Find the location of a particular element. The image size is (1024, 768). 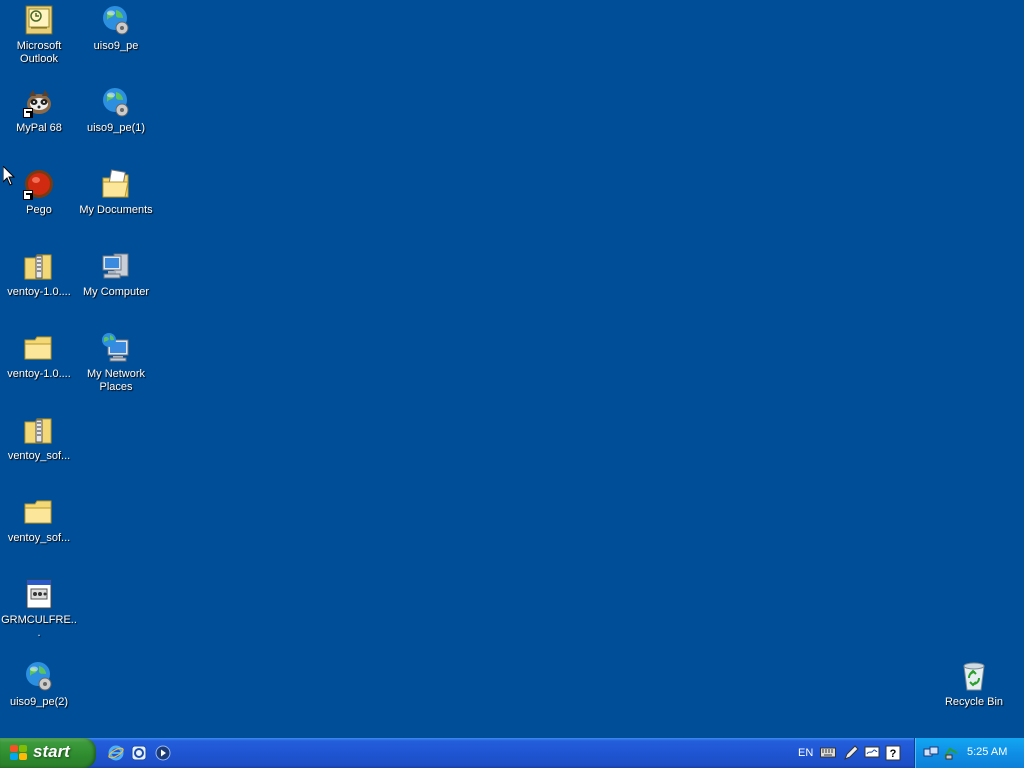

desktop-icon-uiso9-pe-1: uiso9_pe(1) is located at coordinates (116, 110).